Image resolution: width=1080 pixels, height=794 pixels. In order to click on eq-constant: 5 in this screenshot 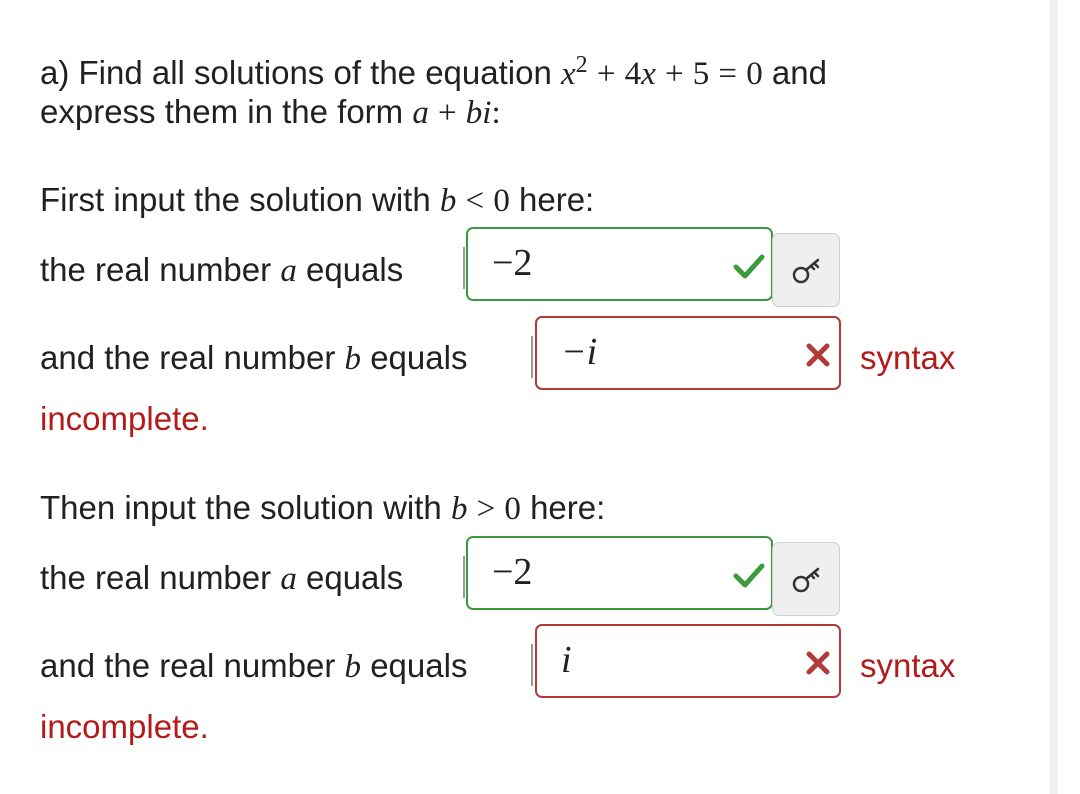, I will do `click(701, 74)`.